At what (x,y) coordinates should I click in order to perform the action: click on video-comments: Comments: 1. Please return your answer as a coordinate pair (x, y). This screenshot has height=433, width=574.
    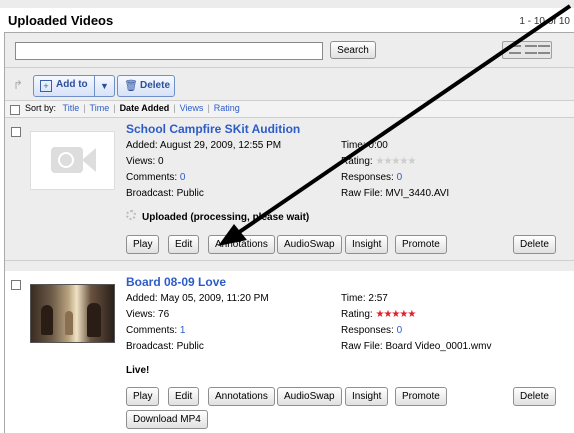
    Looking at the image, I should click on (156, 330).